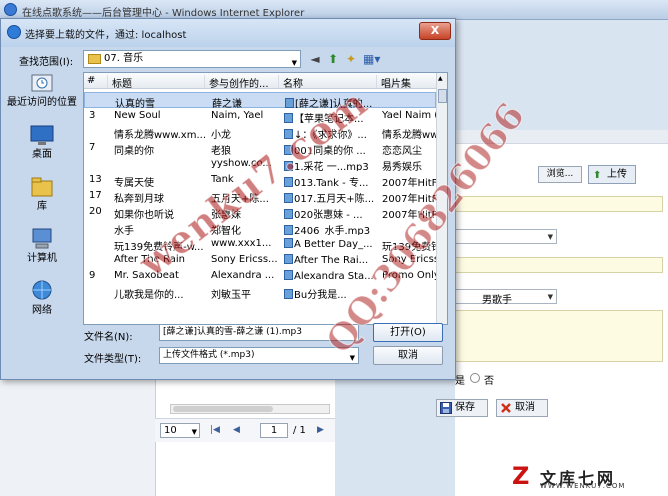  Describe the element at coordinates (440, 78) in the screenshot. I see `scroll-up-icon: ▲` at that location.